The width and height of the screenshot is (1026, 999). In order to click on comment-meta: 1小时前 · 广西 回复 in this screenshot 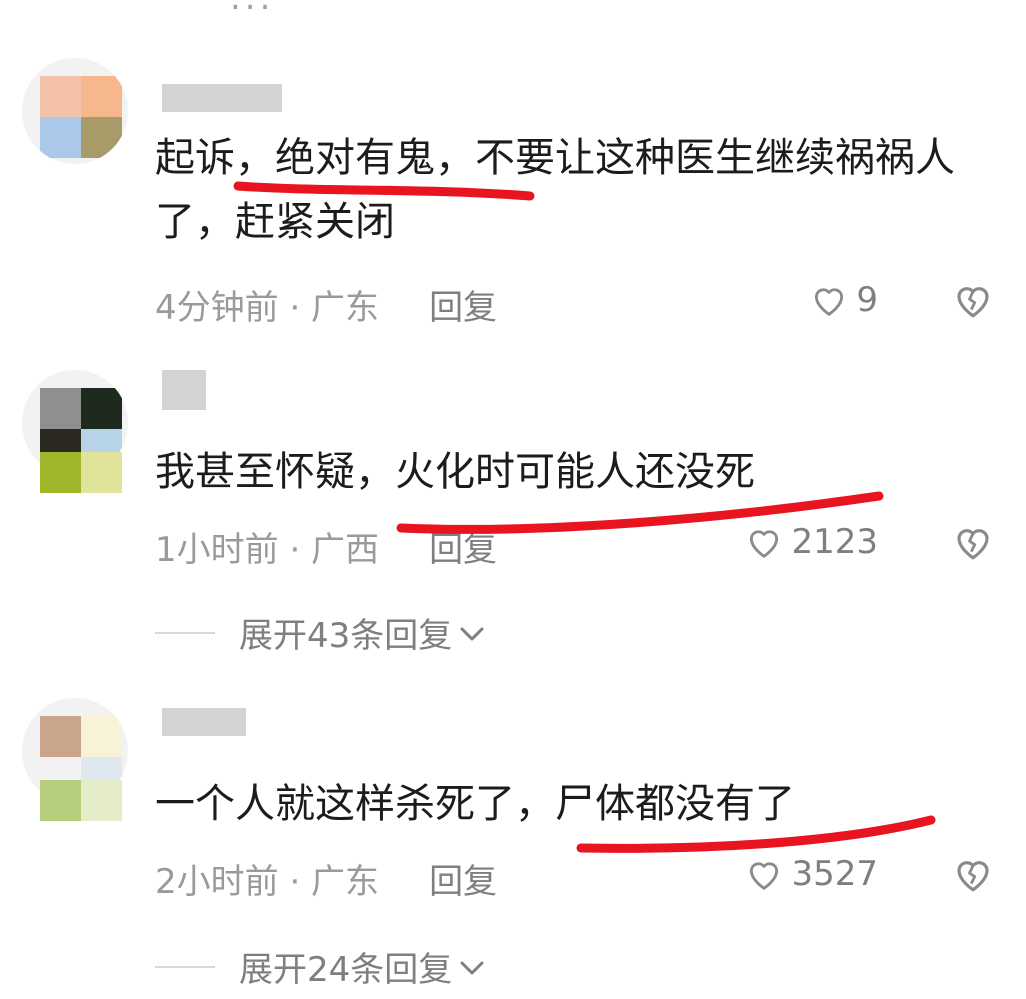, I will do `click(326, 546)`.